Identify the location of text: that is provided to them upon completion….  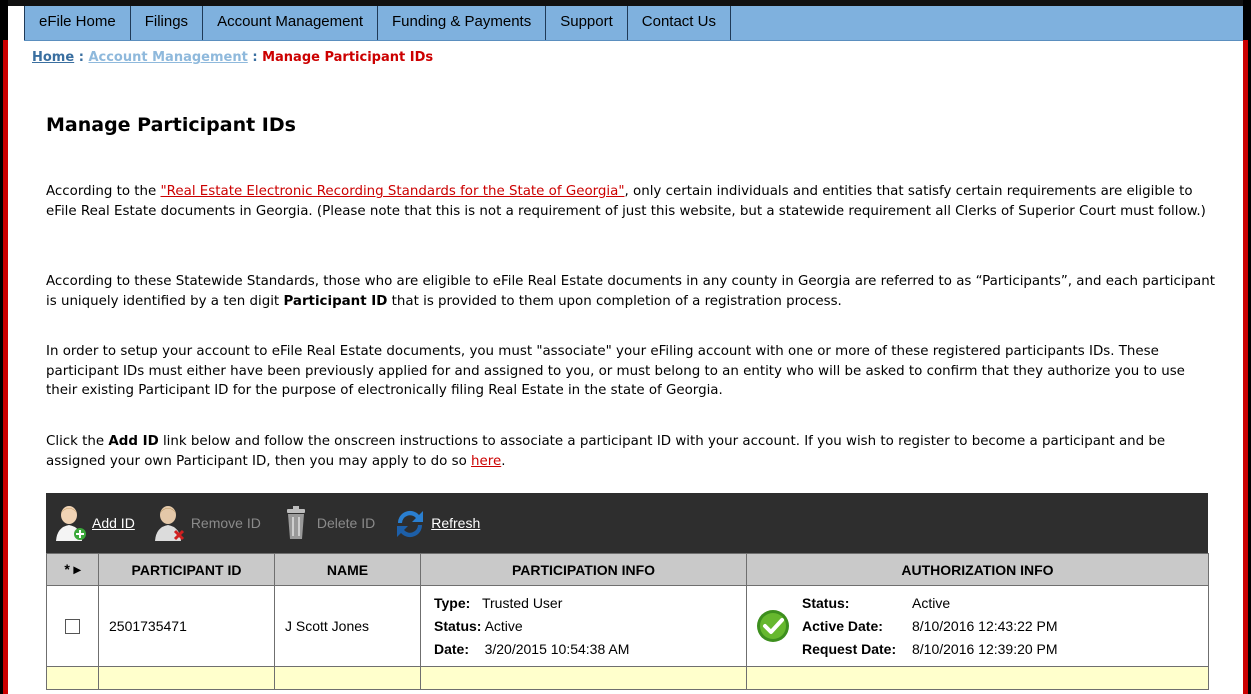
(614, 301).